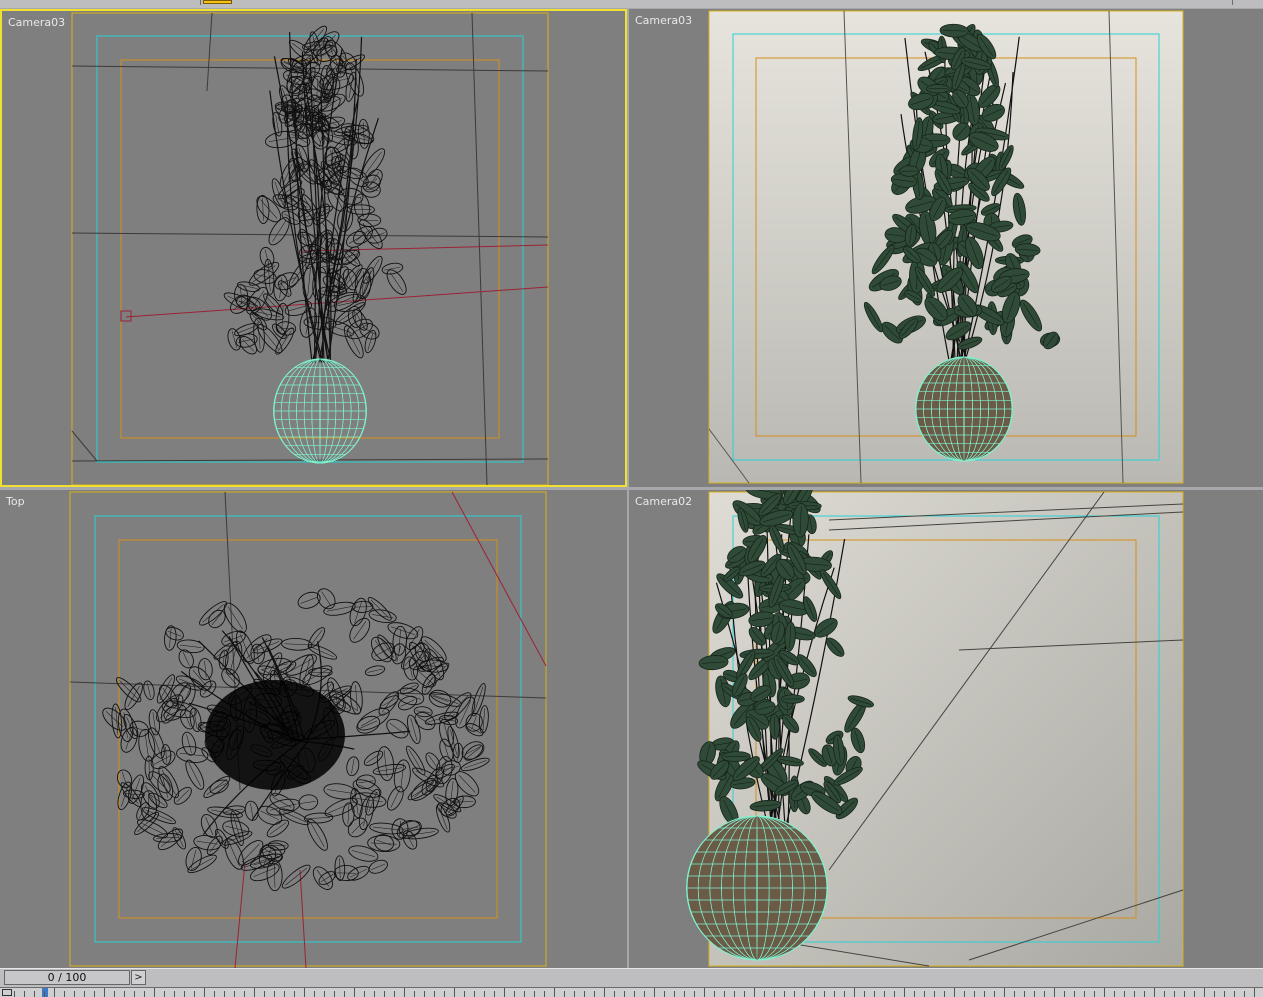  I want to click on pot-closeup, so click(757, 888).